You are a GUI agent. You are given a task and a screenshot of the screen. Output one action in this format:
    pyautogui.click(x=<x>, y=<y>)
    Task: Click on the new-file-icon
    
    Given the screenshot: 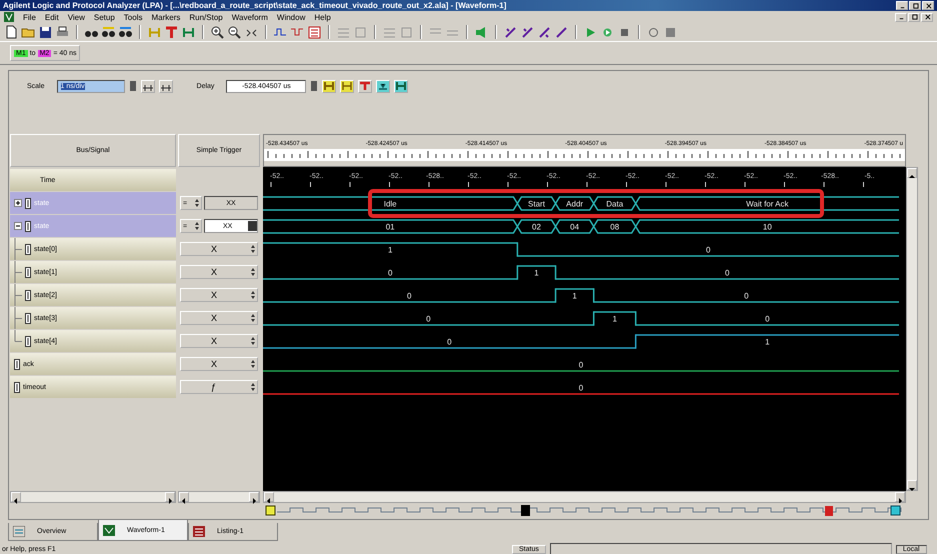 What is the action you would take?
    pyautogui.click(x=11, y=32)
    